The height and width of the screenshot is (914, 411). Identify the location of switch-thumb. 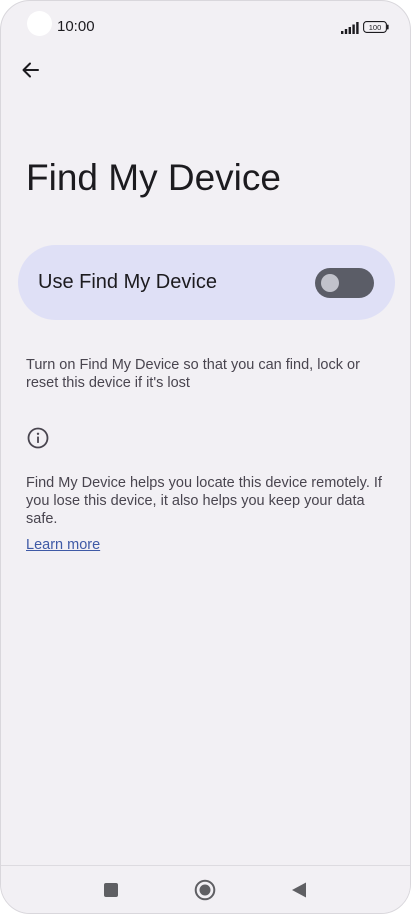
(330, 283).